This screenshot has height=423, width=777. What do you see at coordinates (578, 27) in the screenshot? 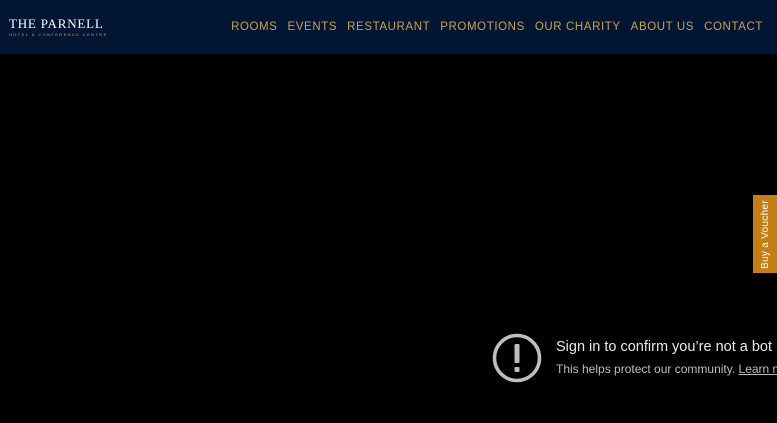
I see `nav-our-charity: OUR CHARITY` at bounding box center [578, 27].